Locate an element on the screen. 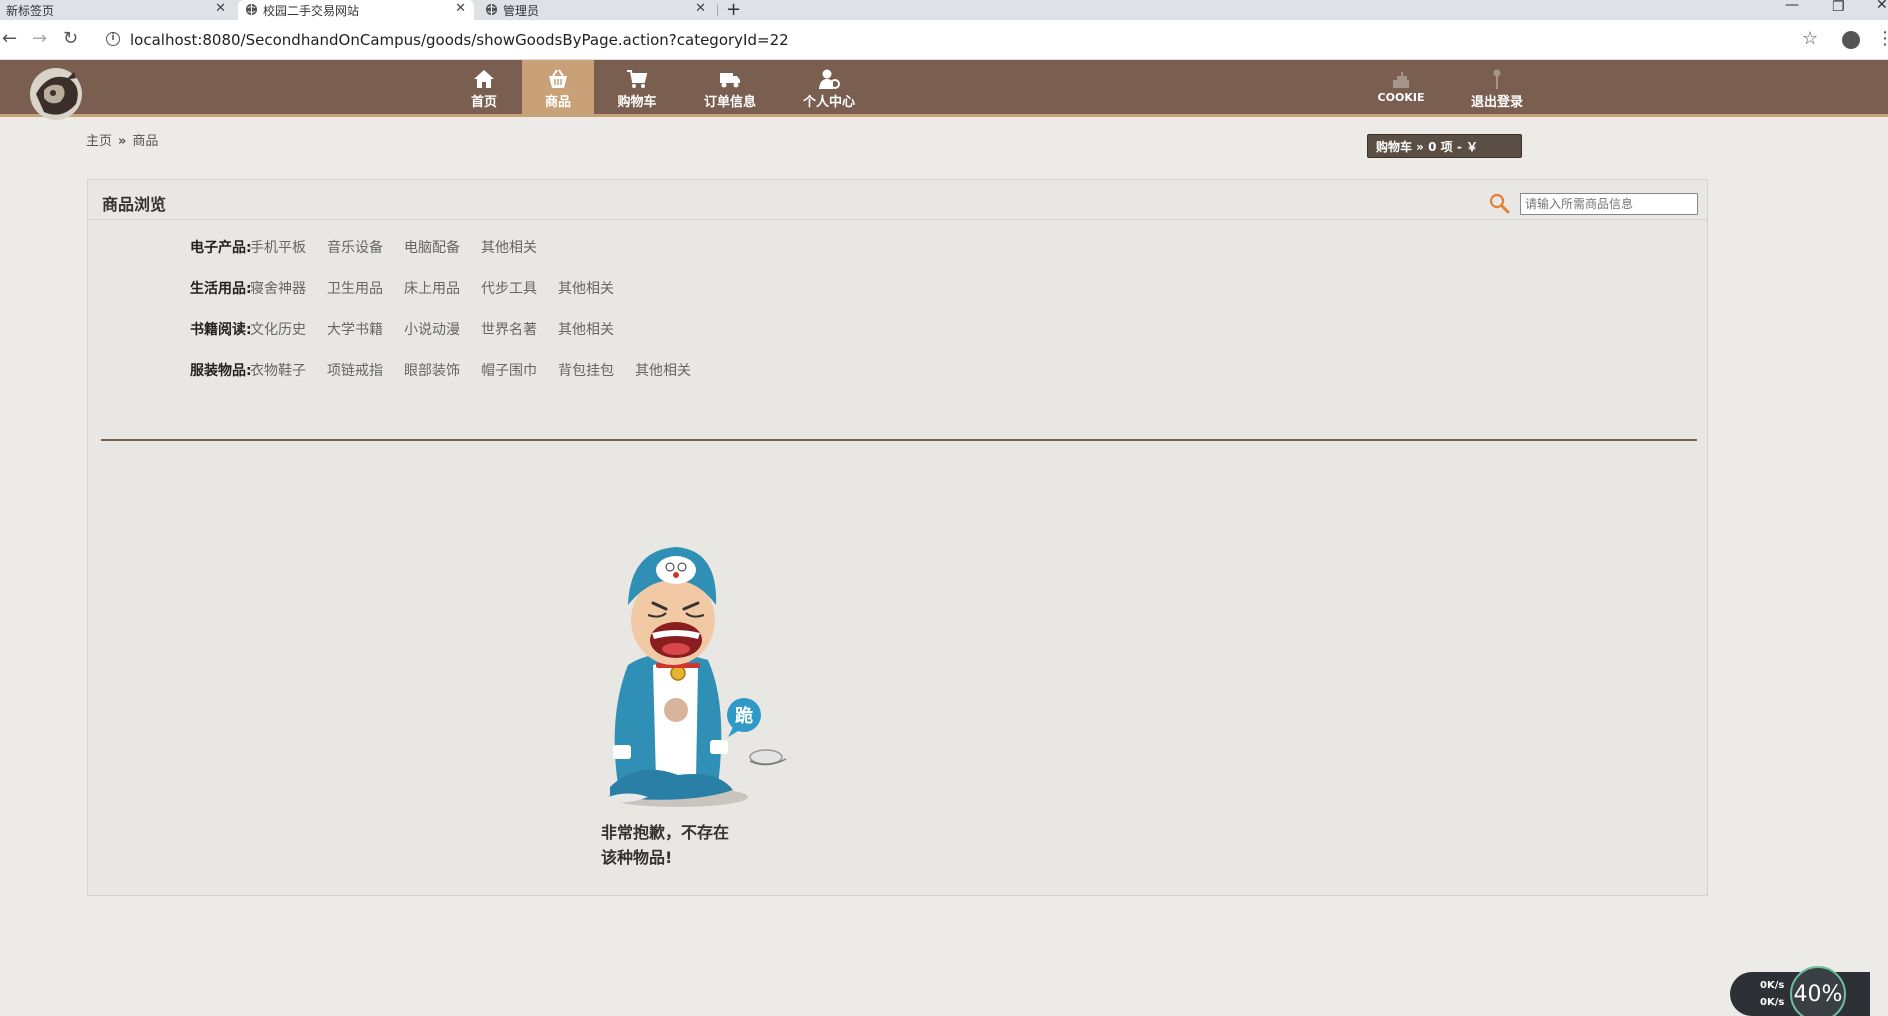 This screenshot has width=1888, height=1016. nav-user-label: 个人中心 is located at coordinates (828, 102).